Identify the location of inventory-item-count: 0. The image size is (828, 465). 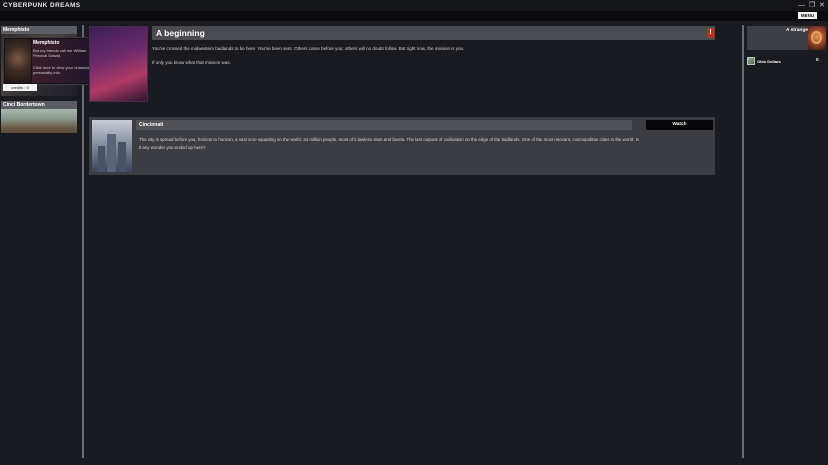
(817, 60).